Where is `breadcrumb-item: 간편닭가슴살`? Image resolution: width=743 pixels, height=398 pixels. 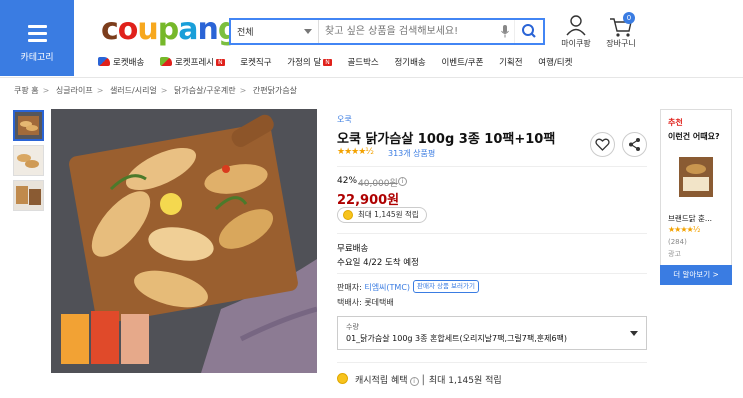 breadcrumb-item: 간편닭가슴살 is located at coordinates (275, 90).